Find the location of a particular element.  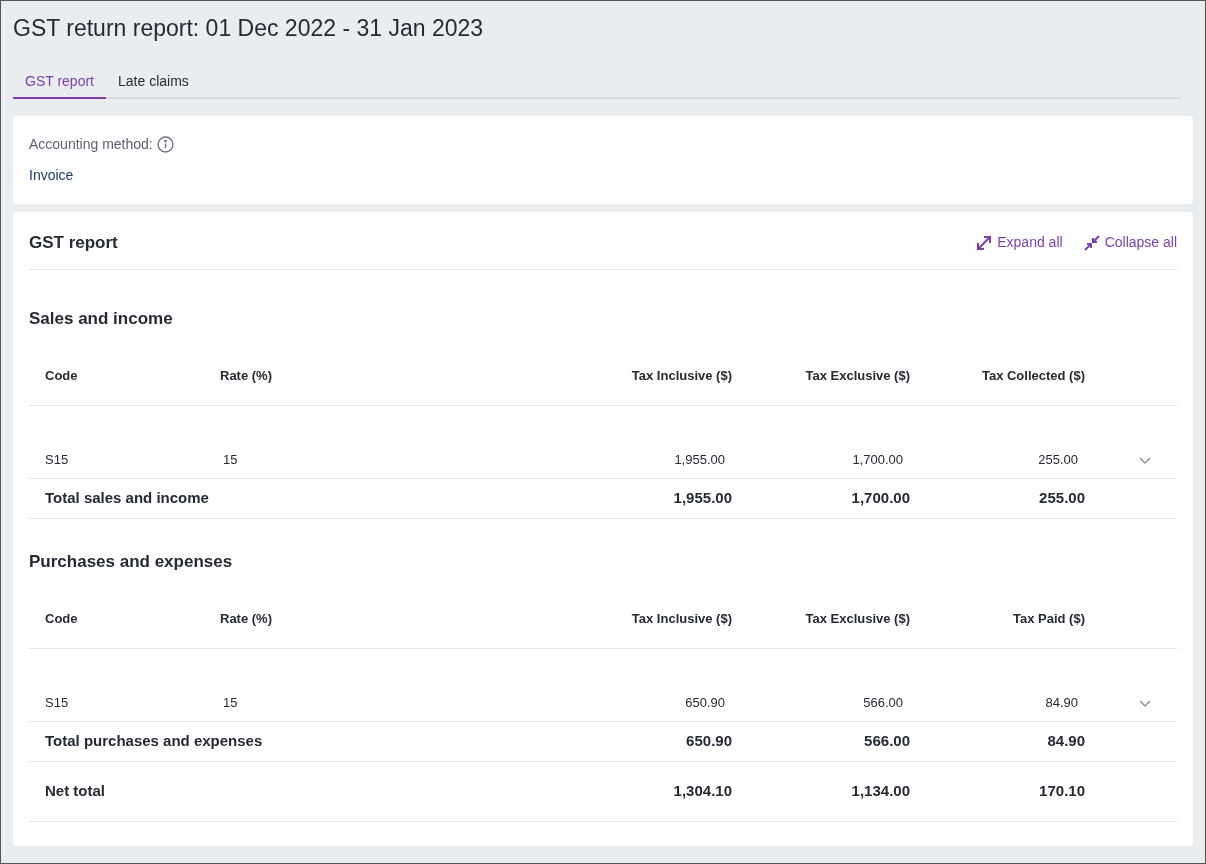

total-value: 566.00 is located at coordinates (886, 741).